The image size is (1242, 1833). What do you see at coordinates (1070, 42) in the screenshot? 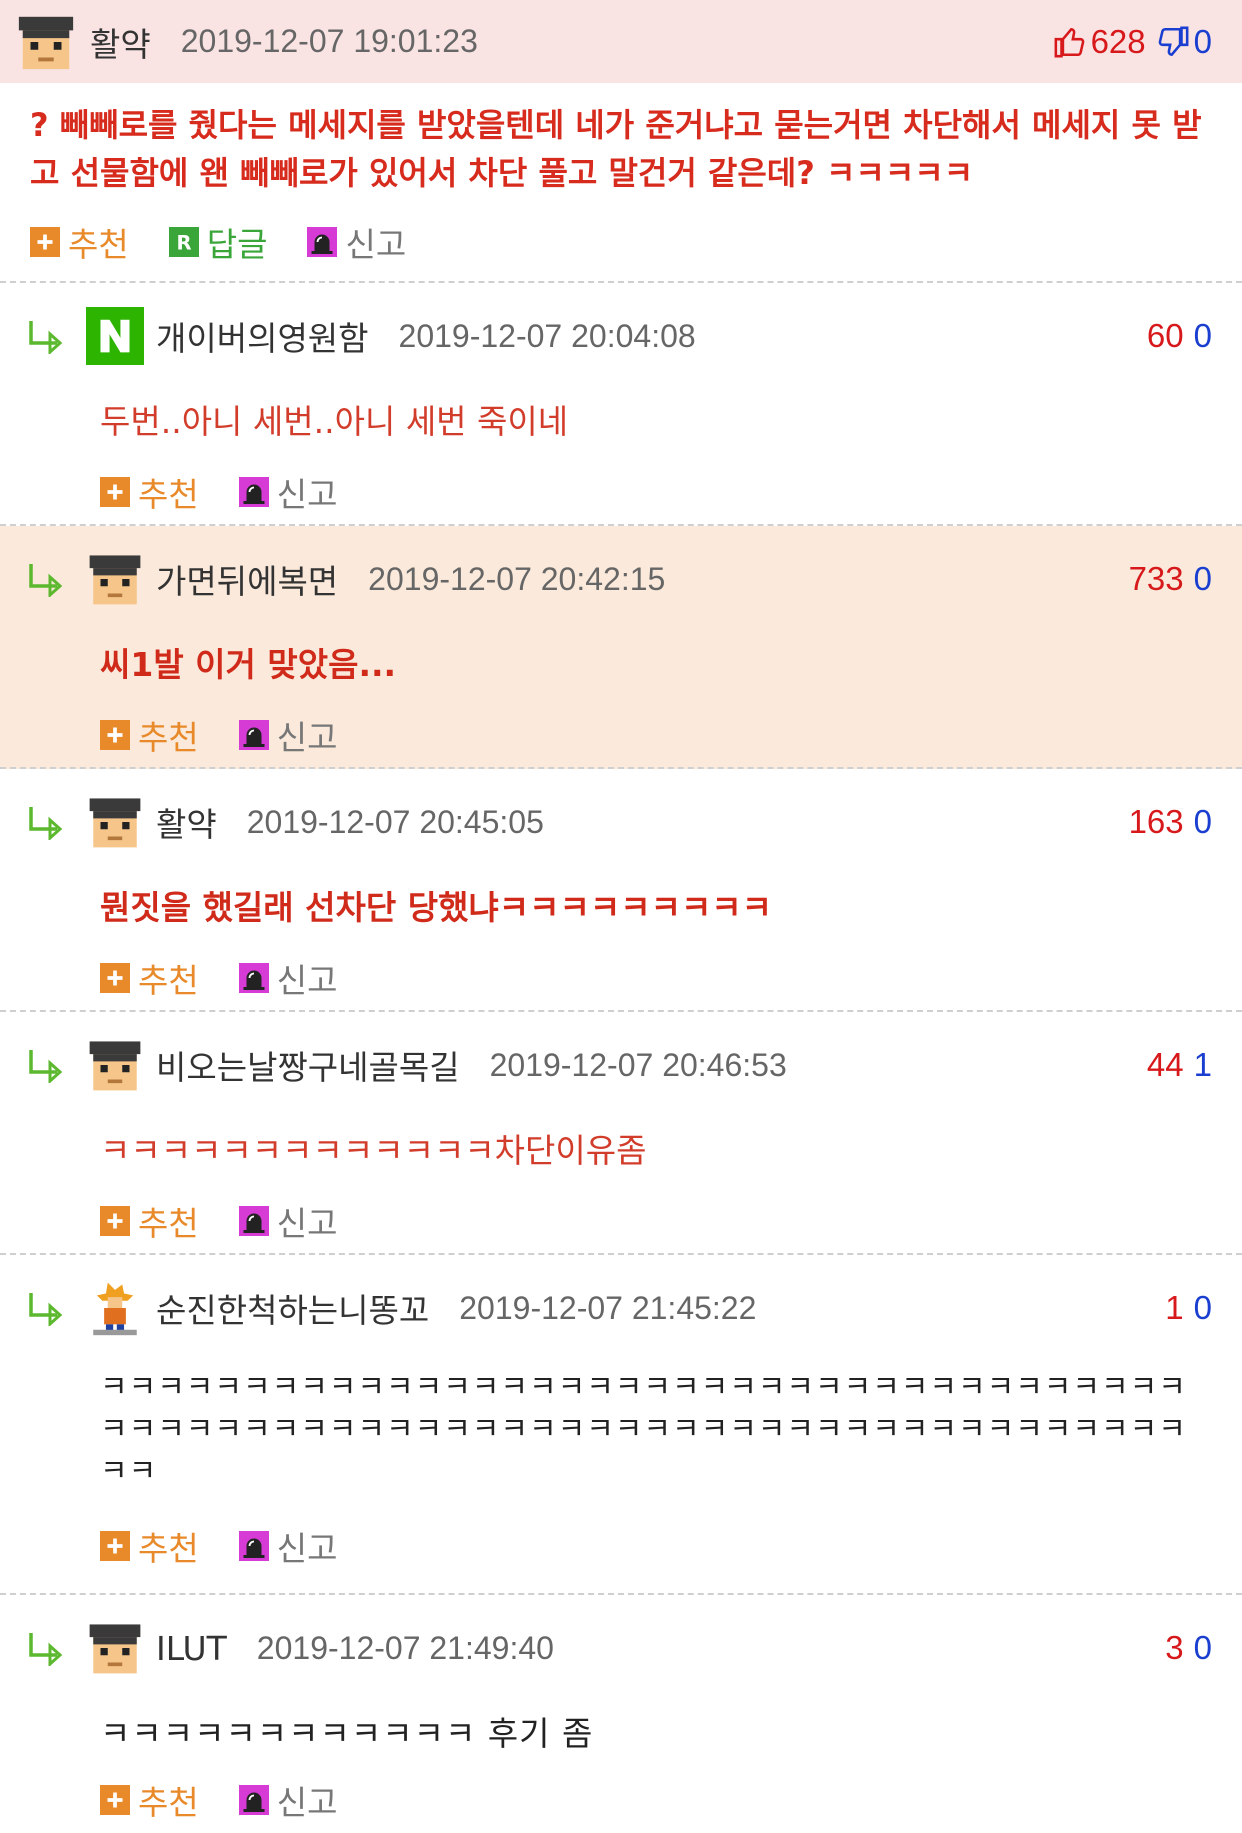
I see `thumbs-up-icon` at bounding box center [1070, 42].